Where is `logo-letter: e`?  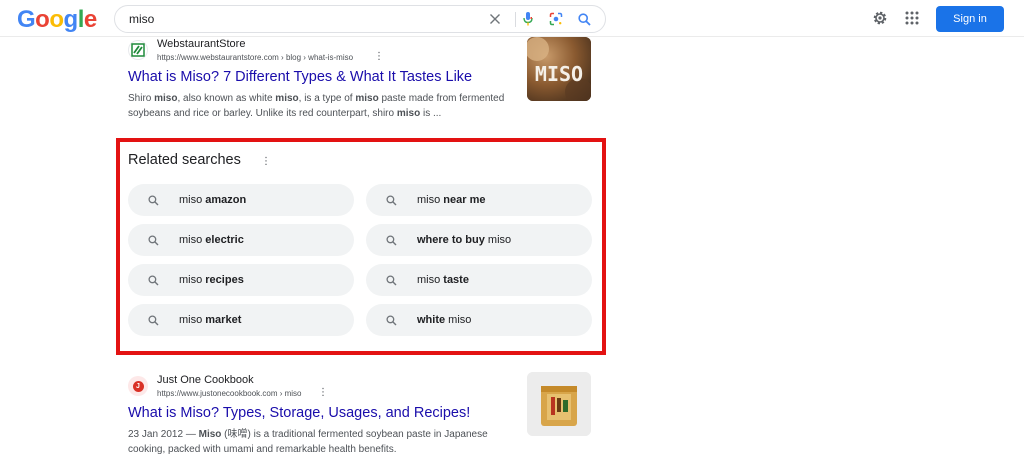 logo-letter: e is located at coordinates (90, 19).